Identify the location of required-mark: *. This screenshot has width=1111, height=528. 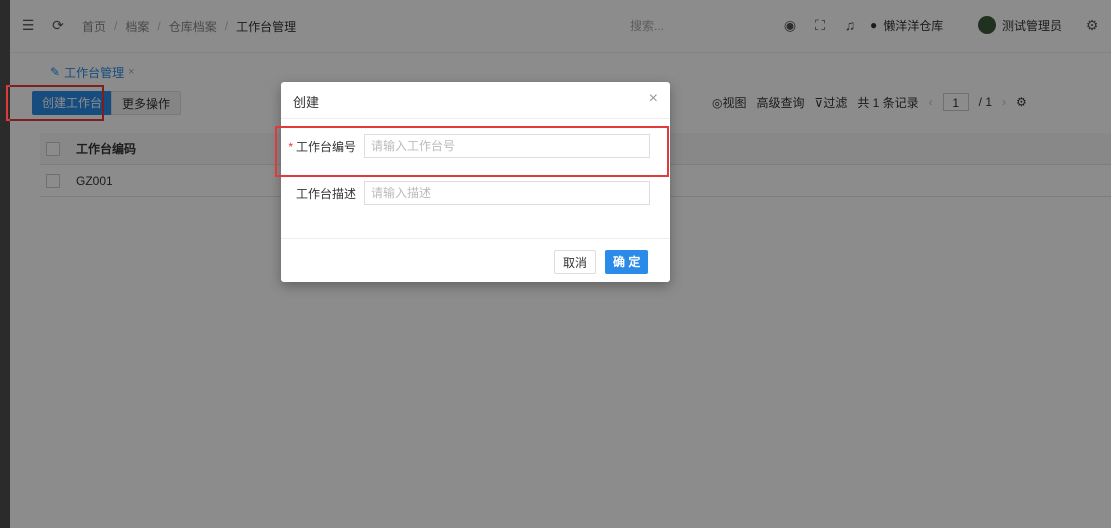
(290, 146).